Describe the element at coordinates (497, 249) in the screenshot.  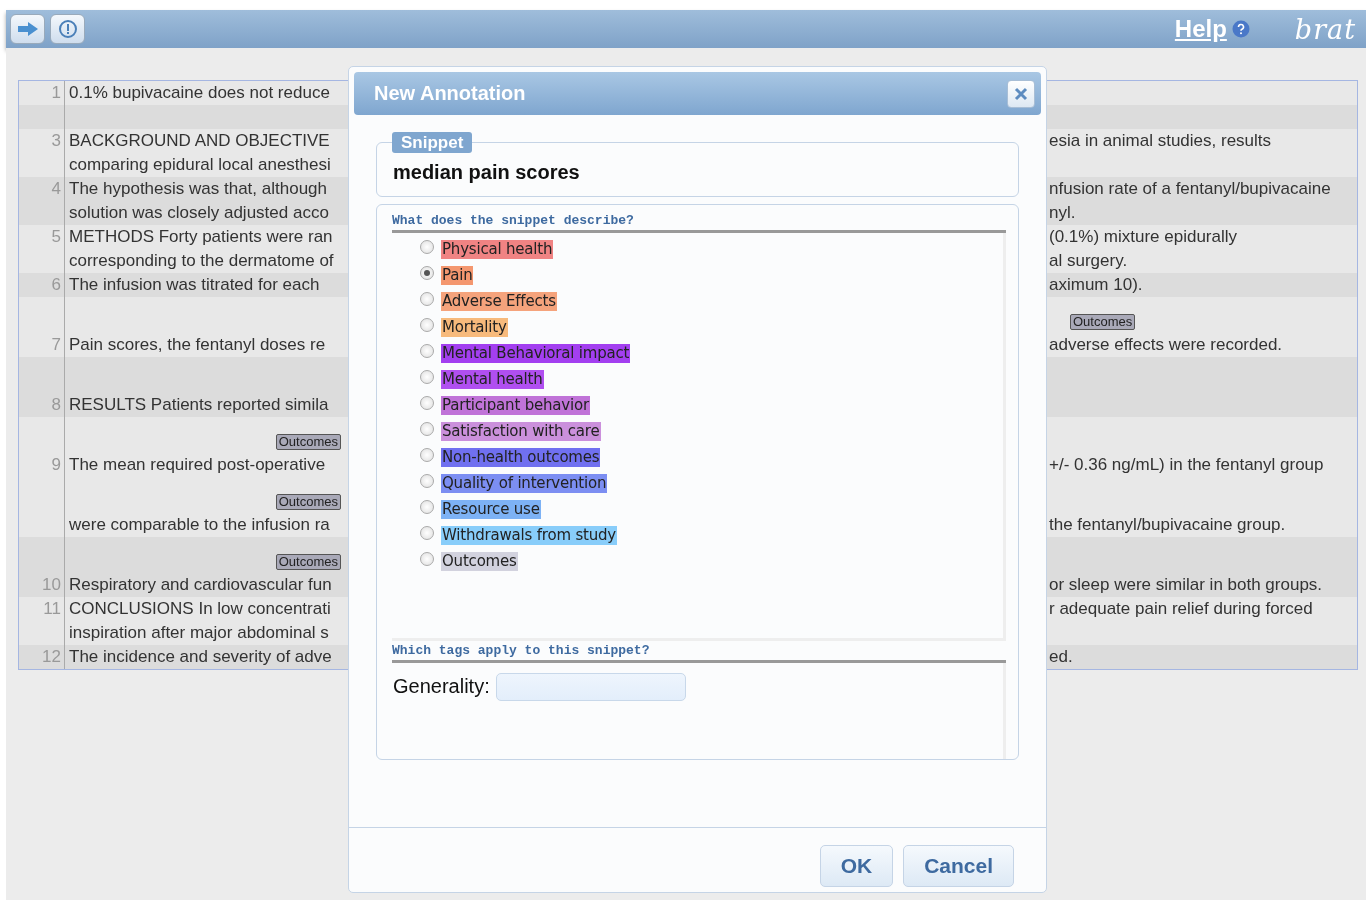
I see `type-label: Physical health` at that location.